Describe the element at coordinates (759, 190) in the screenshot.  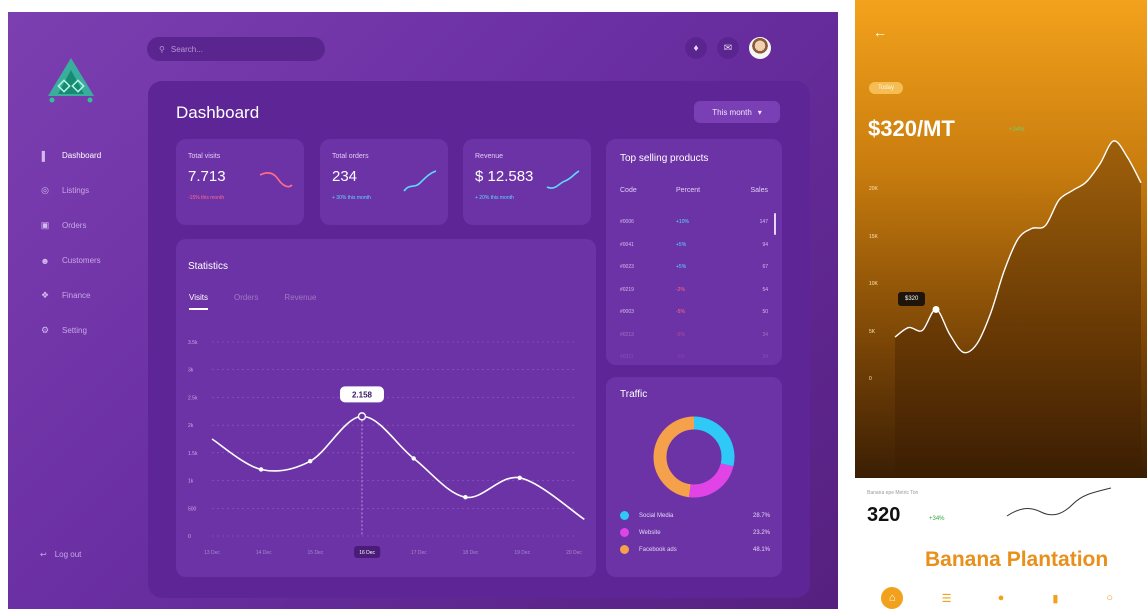
I see `column-sales: Sales` at that location.